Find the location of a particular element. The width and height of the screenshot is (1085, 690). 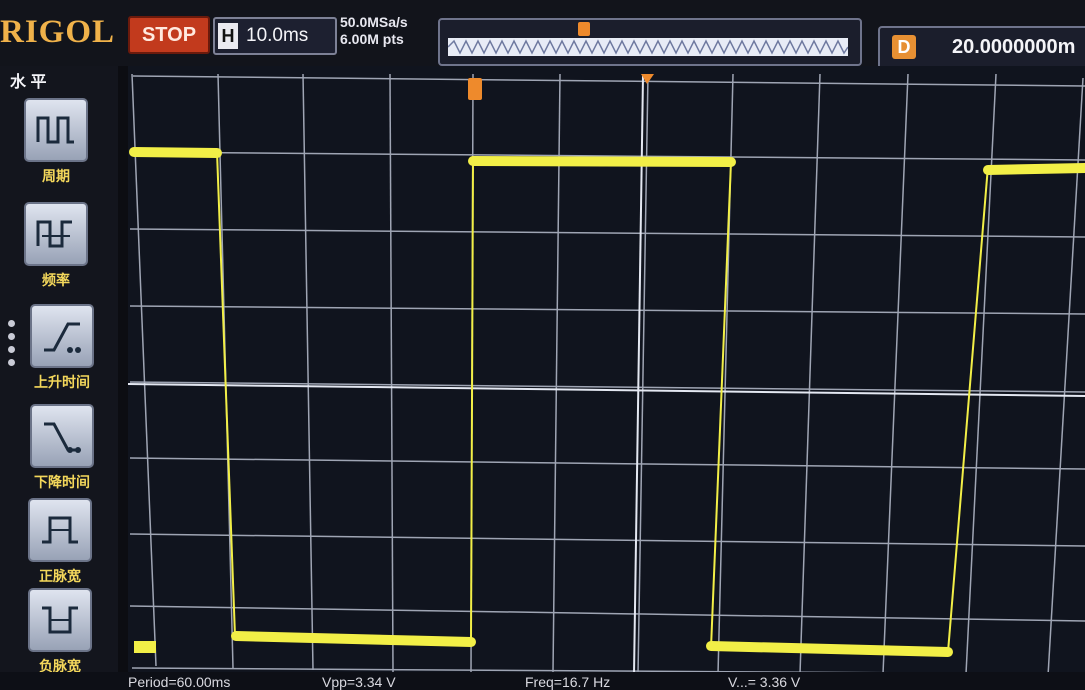

measure-frequency-button: 频率 is located at coordinates (56, 246).